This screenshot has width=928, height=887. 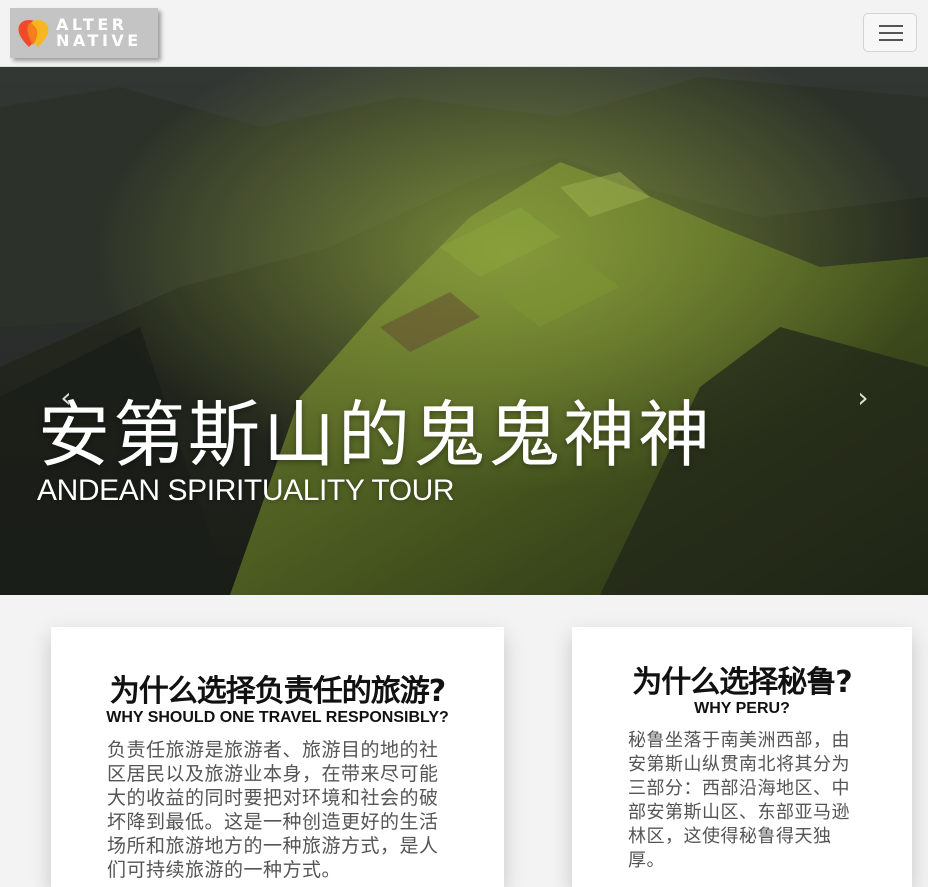 I want to click on logo-line-2: NATIVE, so click(x=99, y=40).